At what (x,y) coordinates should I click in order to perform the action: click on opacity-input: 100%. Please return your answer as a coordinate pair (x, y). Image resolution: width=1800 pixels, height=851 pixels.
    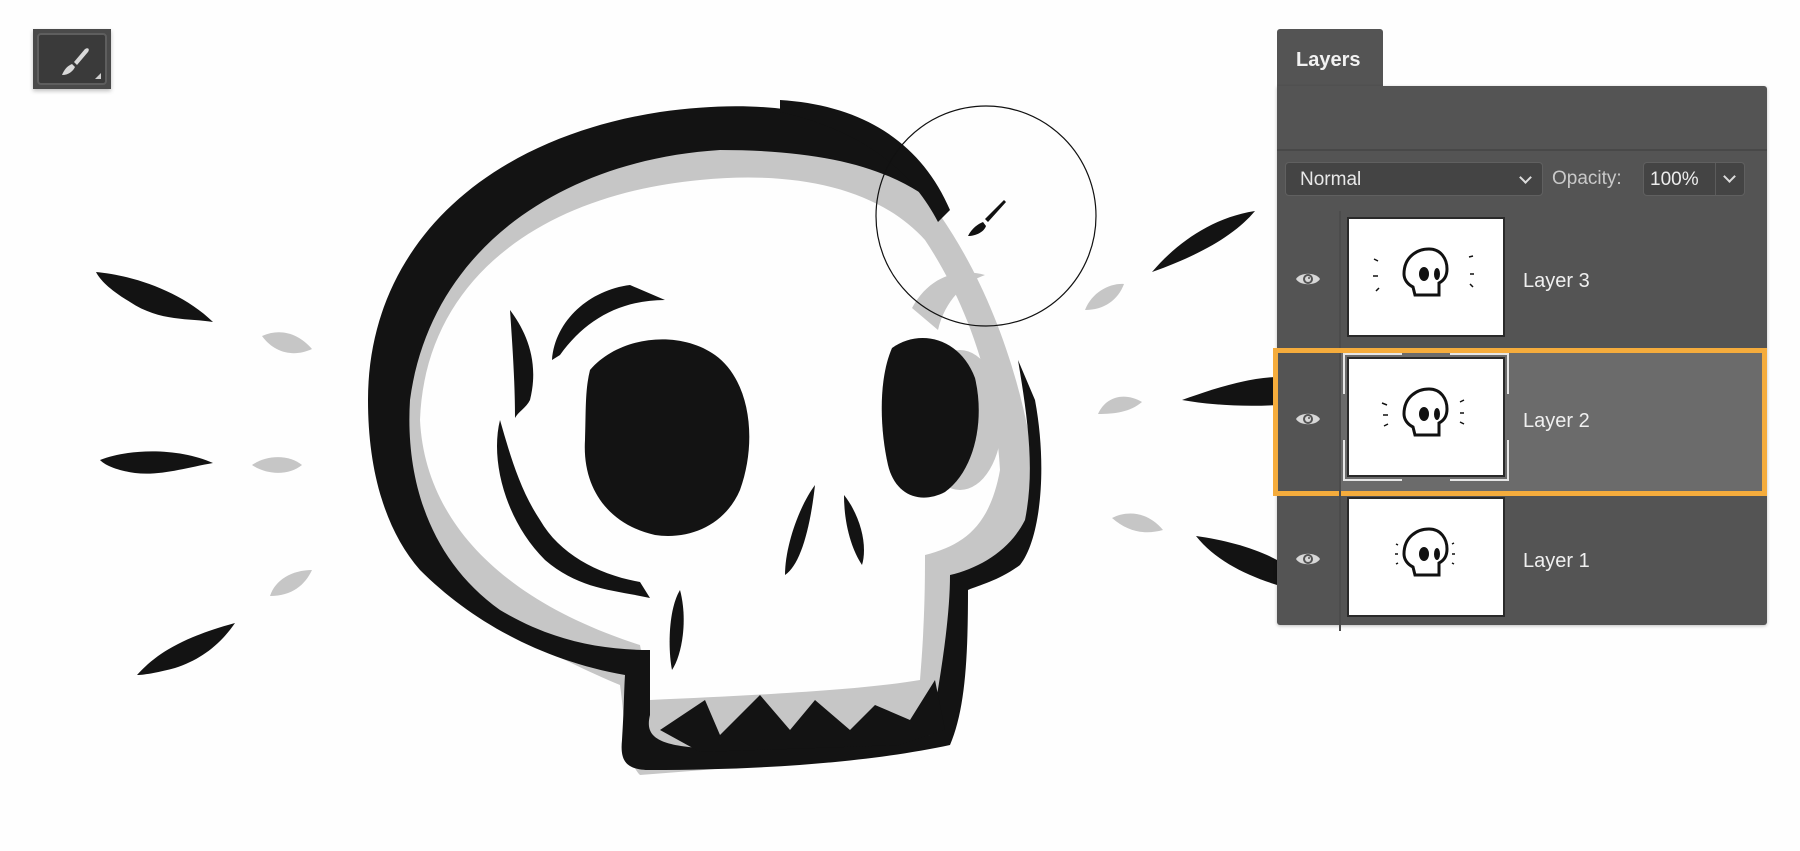
    Looking at the image, I should click on (1680, 179).